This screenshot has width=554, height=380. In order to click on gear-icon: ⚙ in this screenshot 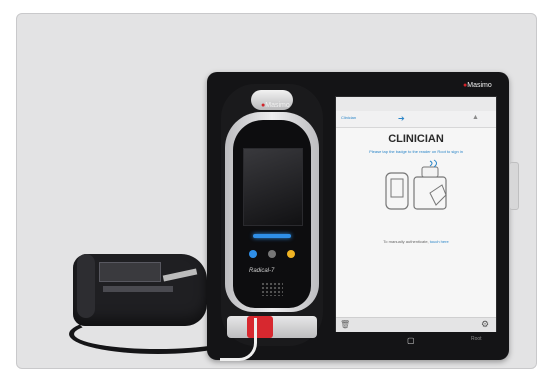, I will do `click(485, 324)`.